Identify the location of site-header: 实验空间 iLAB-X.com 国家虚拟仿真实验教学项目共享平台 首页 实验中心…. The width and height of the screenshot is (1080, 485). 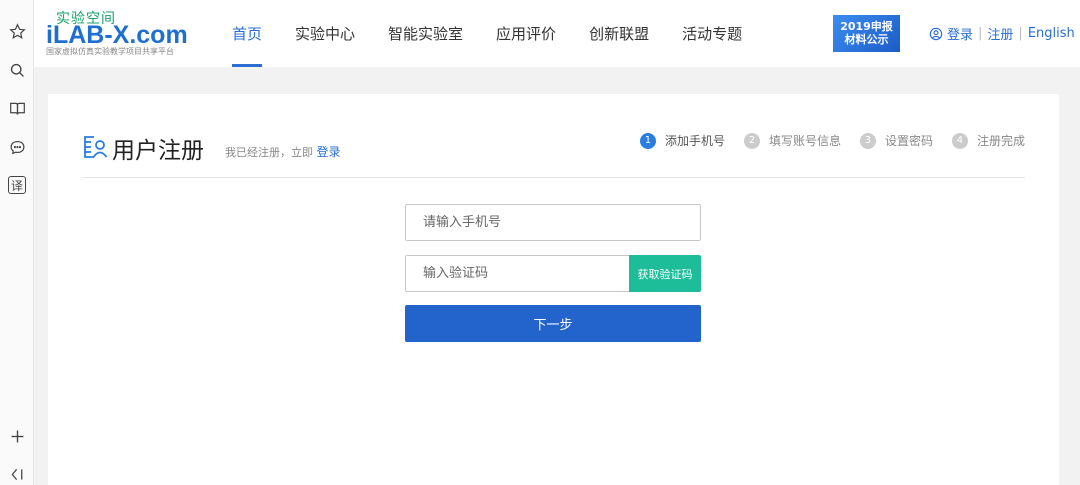
(557, 33).